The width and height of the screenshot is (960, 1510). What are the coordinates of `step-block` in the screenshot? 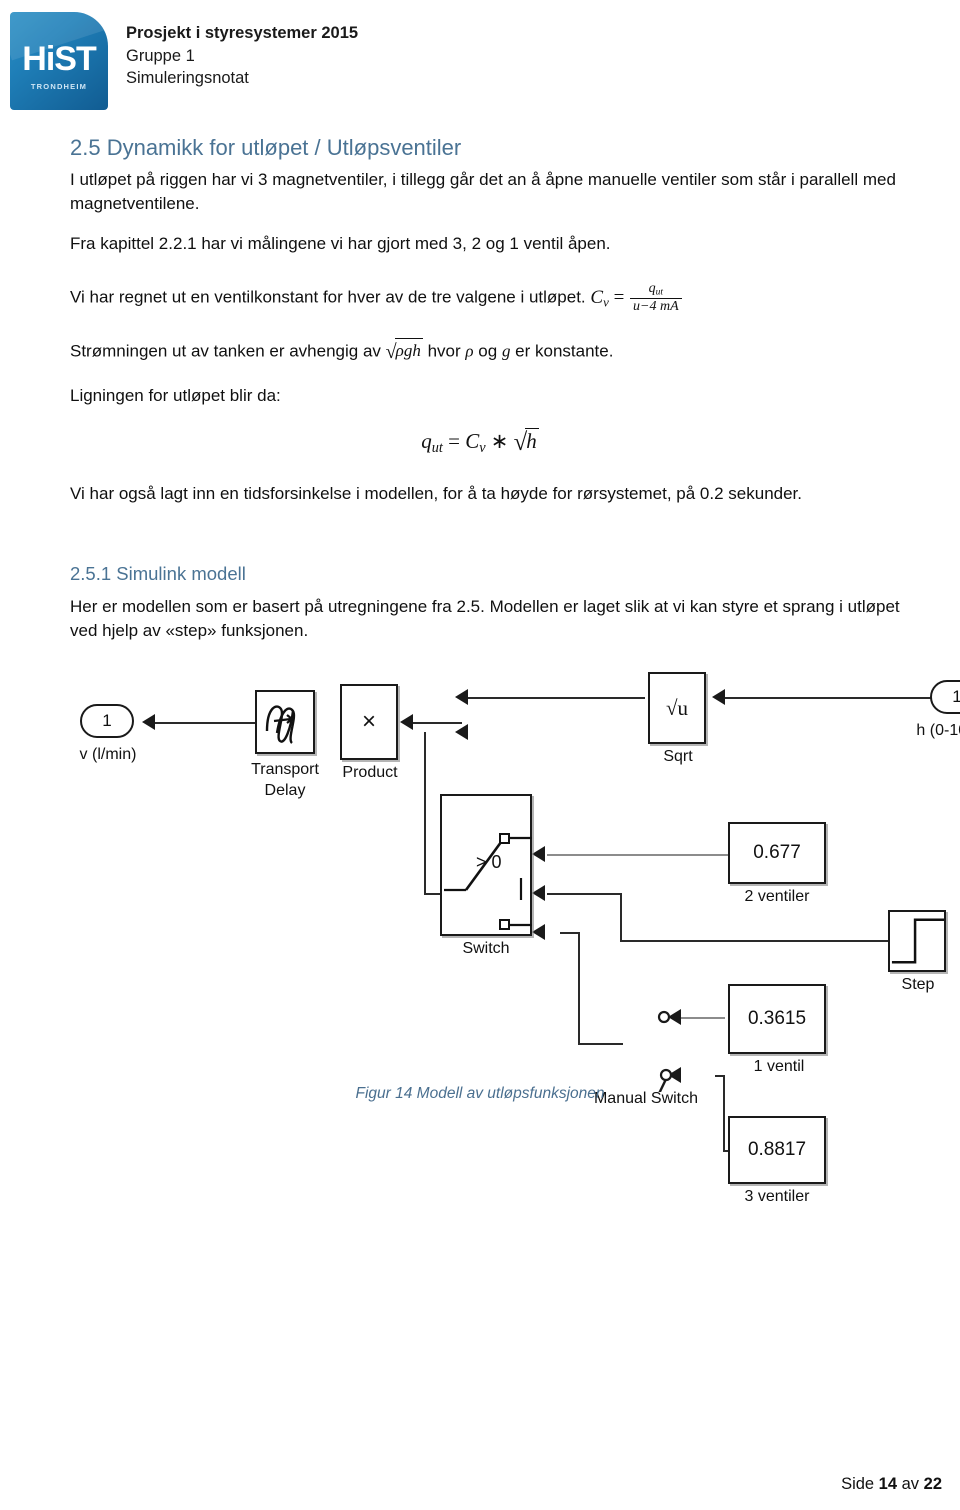 It's located at (917, 941).